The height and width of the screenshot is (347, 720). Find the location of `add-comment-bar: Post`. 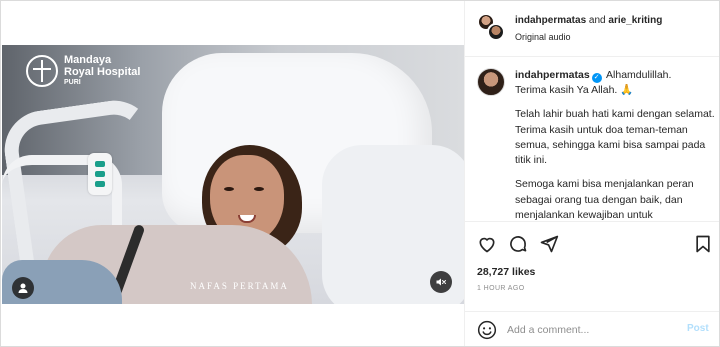

add-comment-bar: Post is located at coordinates (592, 328).